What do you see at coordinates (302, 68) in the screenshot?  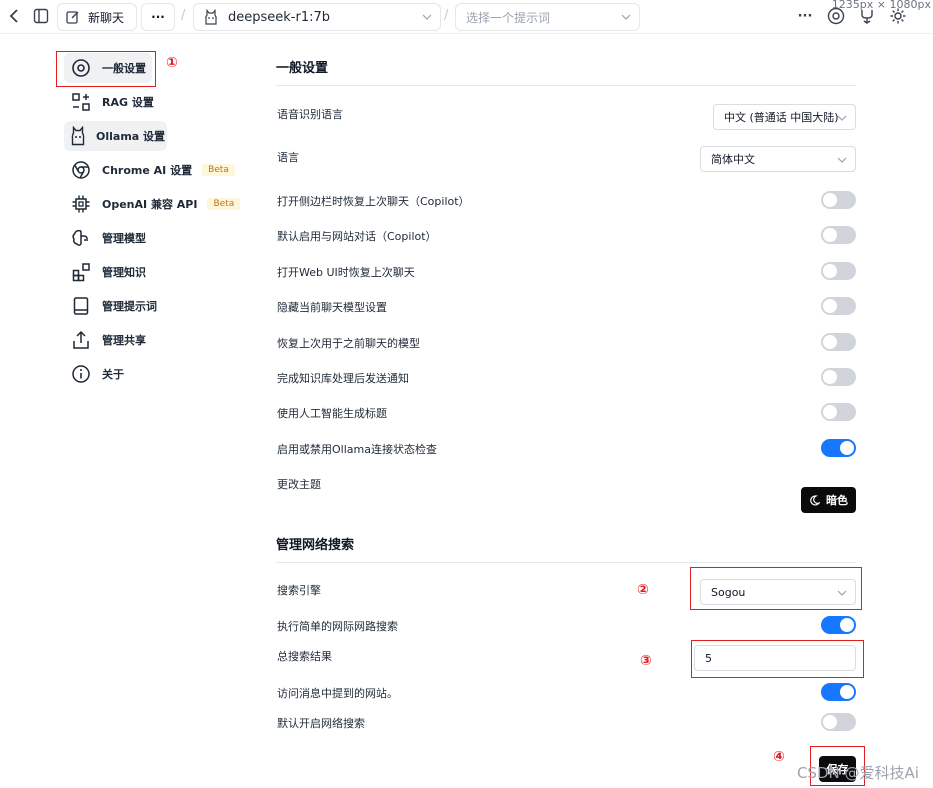 I see `general-settings-title: 一般设置` at bounding box center [302, 68].